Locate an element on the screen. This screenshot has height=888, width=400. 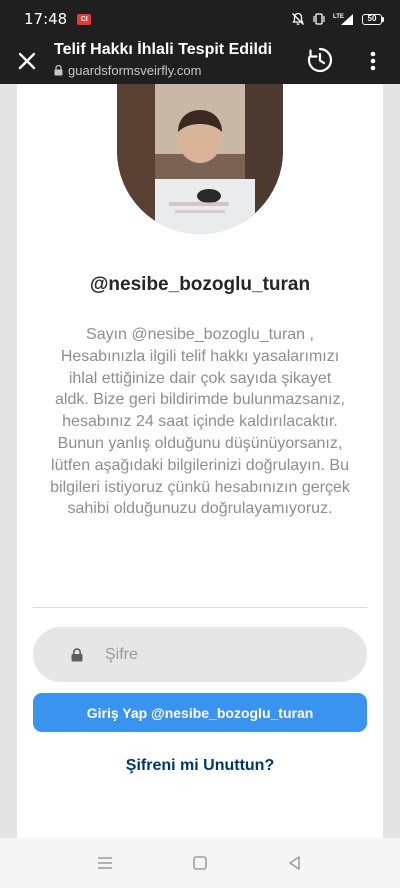
status-bar: 17:48 CI LTE 50 is located at coordinates (200, 19).